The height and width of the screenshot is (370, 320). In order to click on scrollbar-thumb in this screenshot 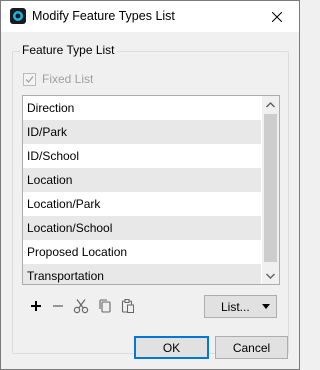, I will do `click(270, 188)`.